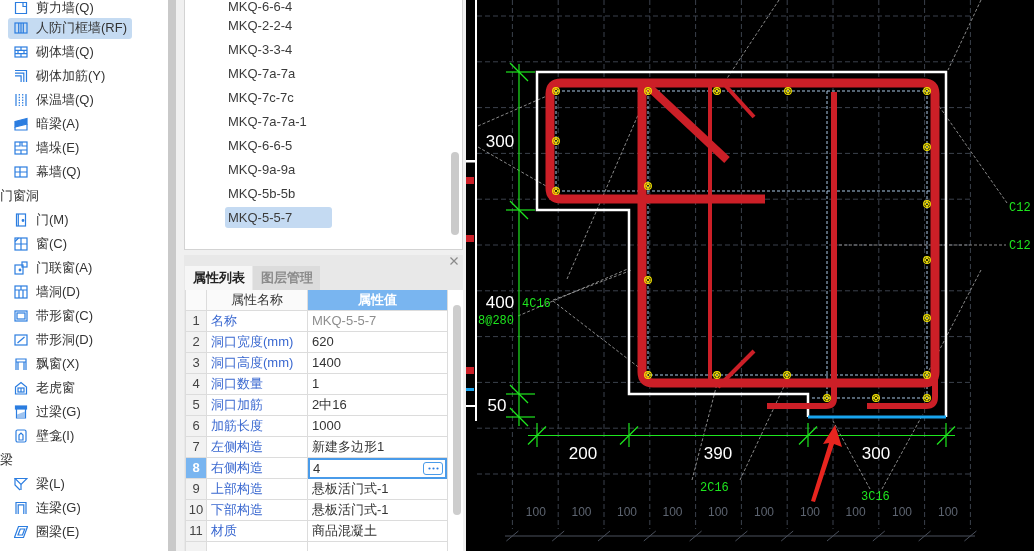 The width and height of the screenshot is (1034, 551). What do you see at coordinates (40, 244) in the screenshot?
I see `sidebar-item: 窗(C)` at bounding box center [40, 244].